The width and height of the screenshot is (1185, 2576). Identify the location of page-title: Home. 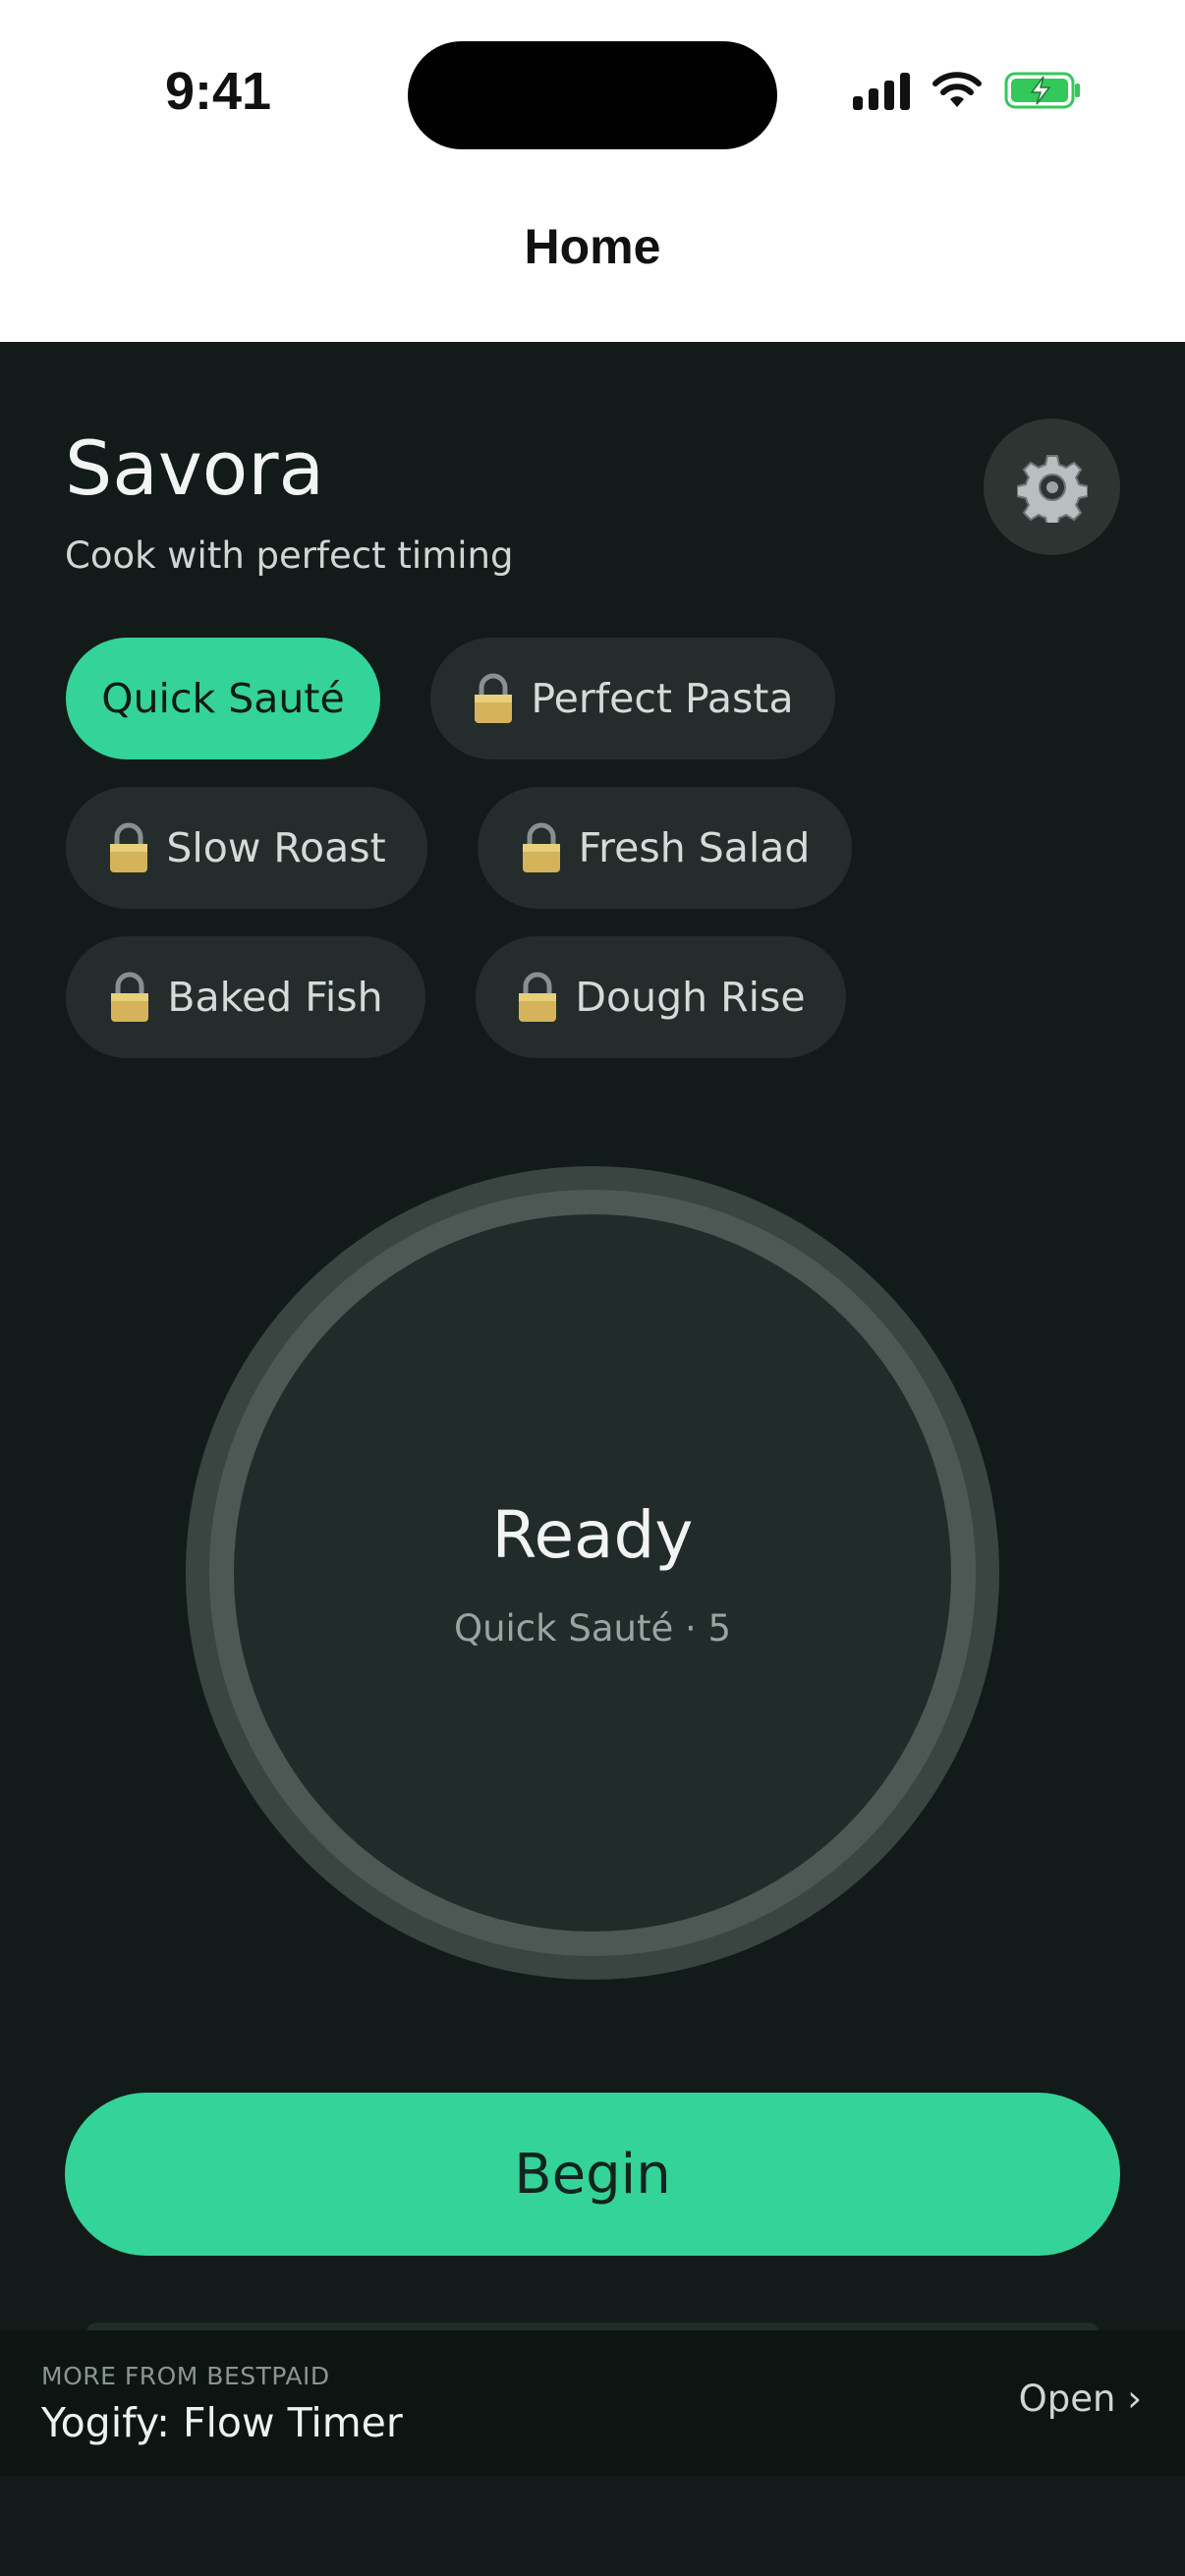
(592, 246).